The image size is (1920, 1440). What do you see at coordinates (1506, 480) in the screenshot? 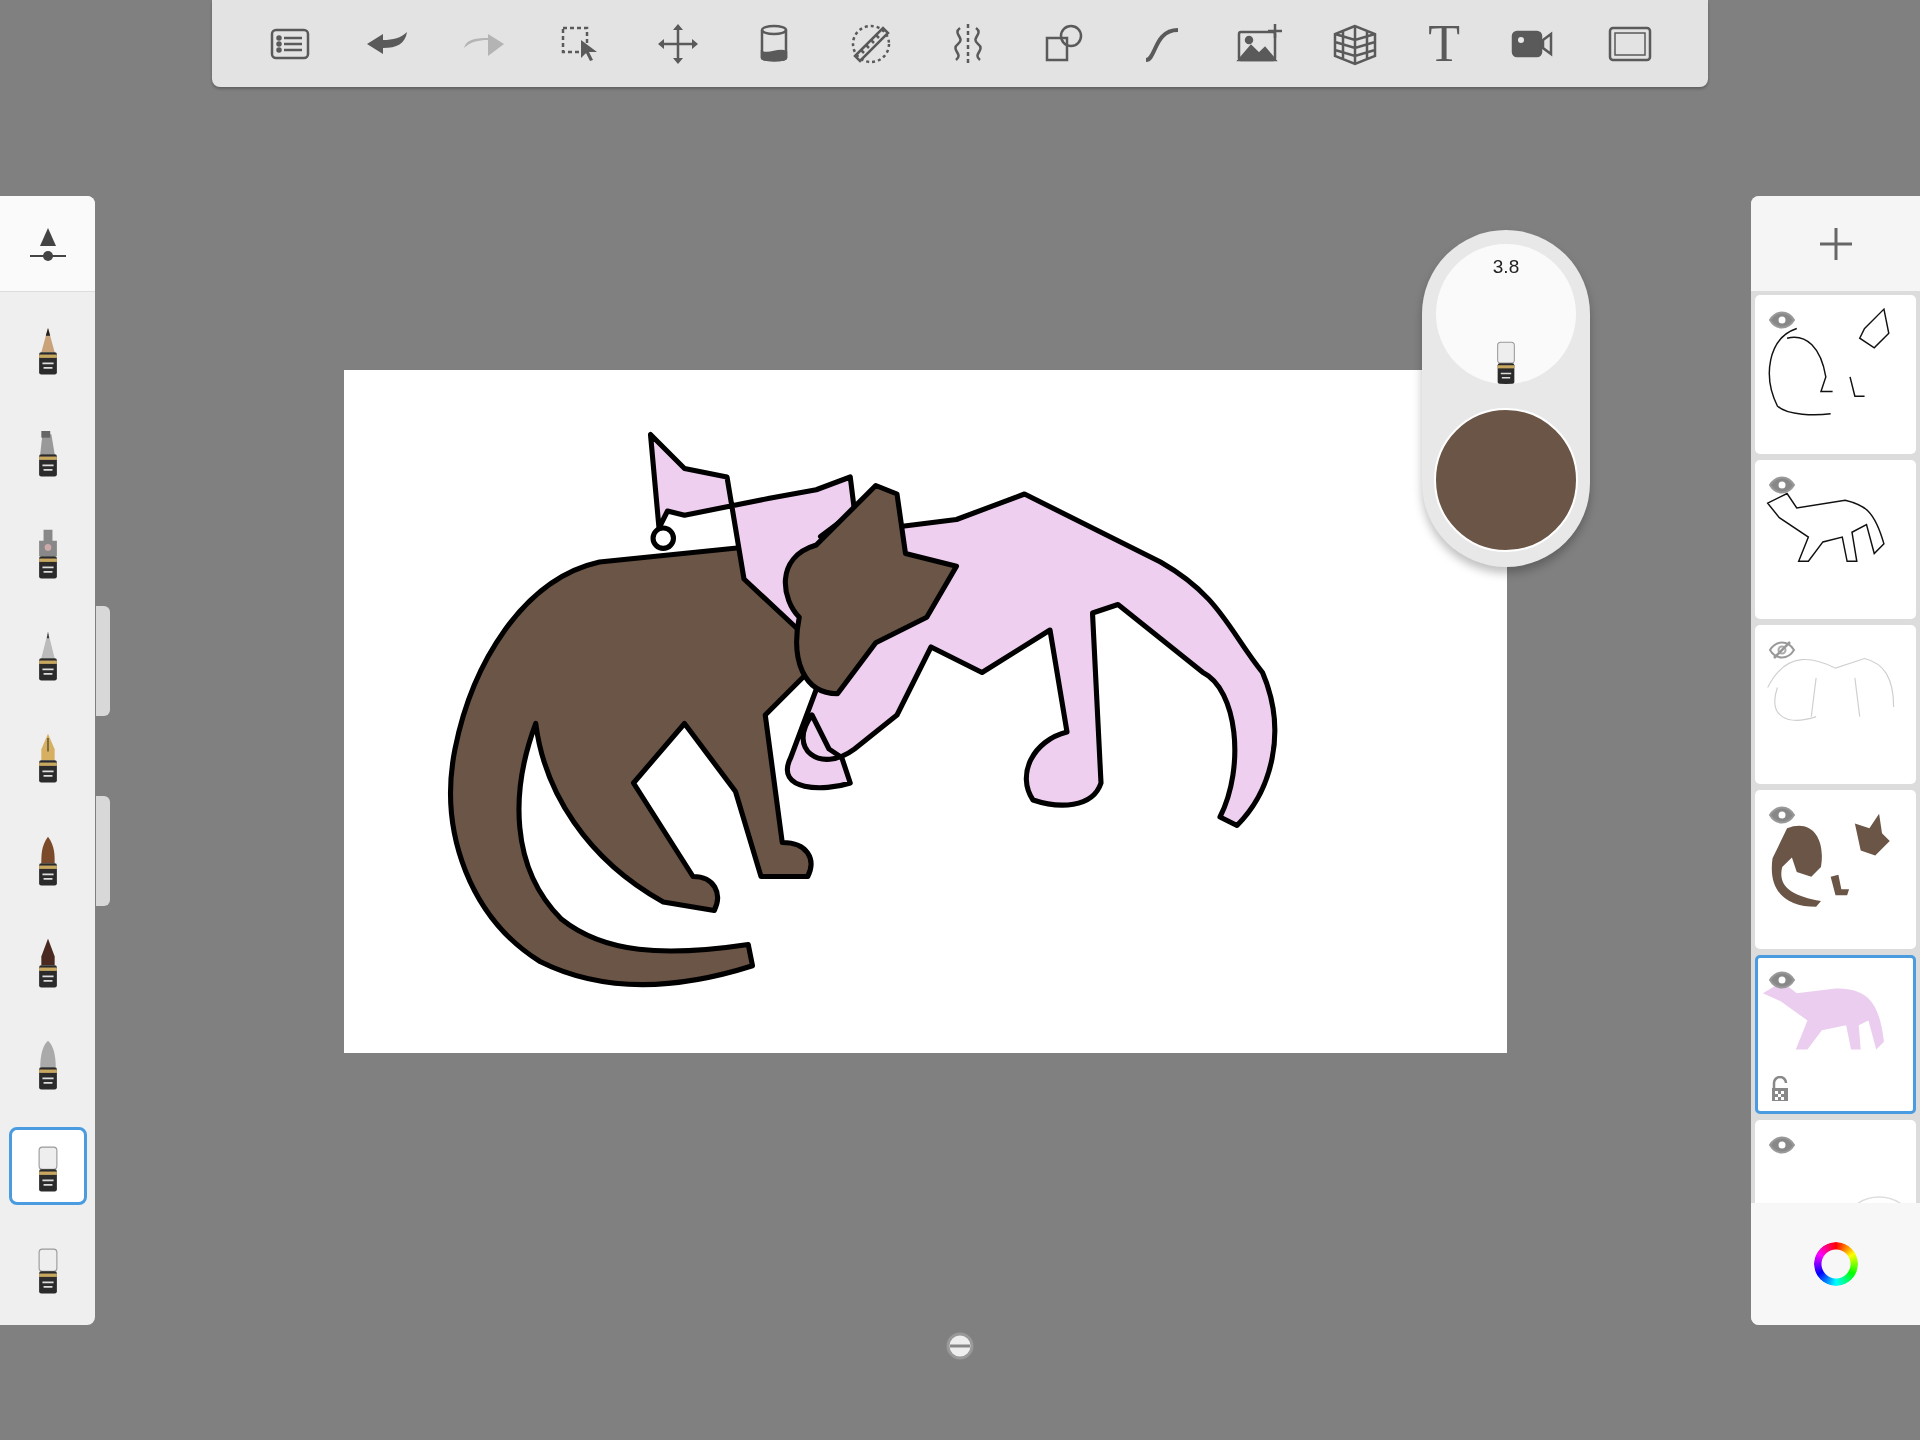
I see `color-swatch` at bounding box center [1506, 480].